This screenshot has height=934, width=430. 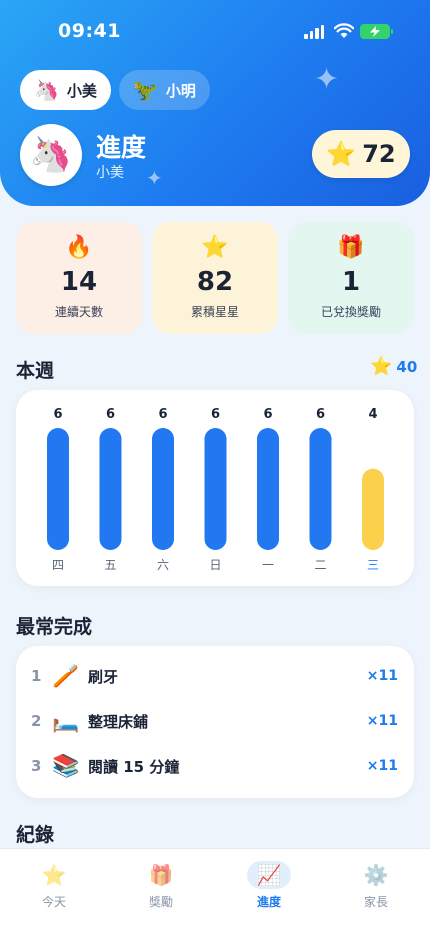 I want to click on avatar: 🦄, so click(x=51, y=155).